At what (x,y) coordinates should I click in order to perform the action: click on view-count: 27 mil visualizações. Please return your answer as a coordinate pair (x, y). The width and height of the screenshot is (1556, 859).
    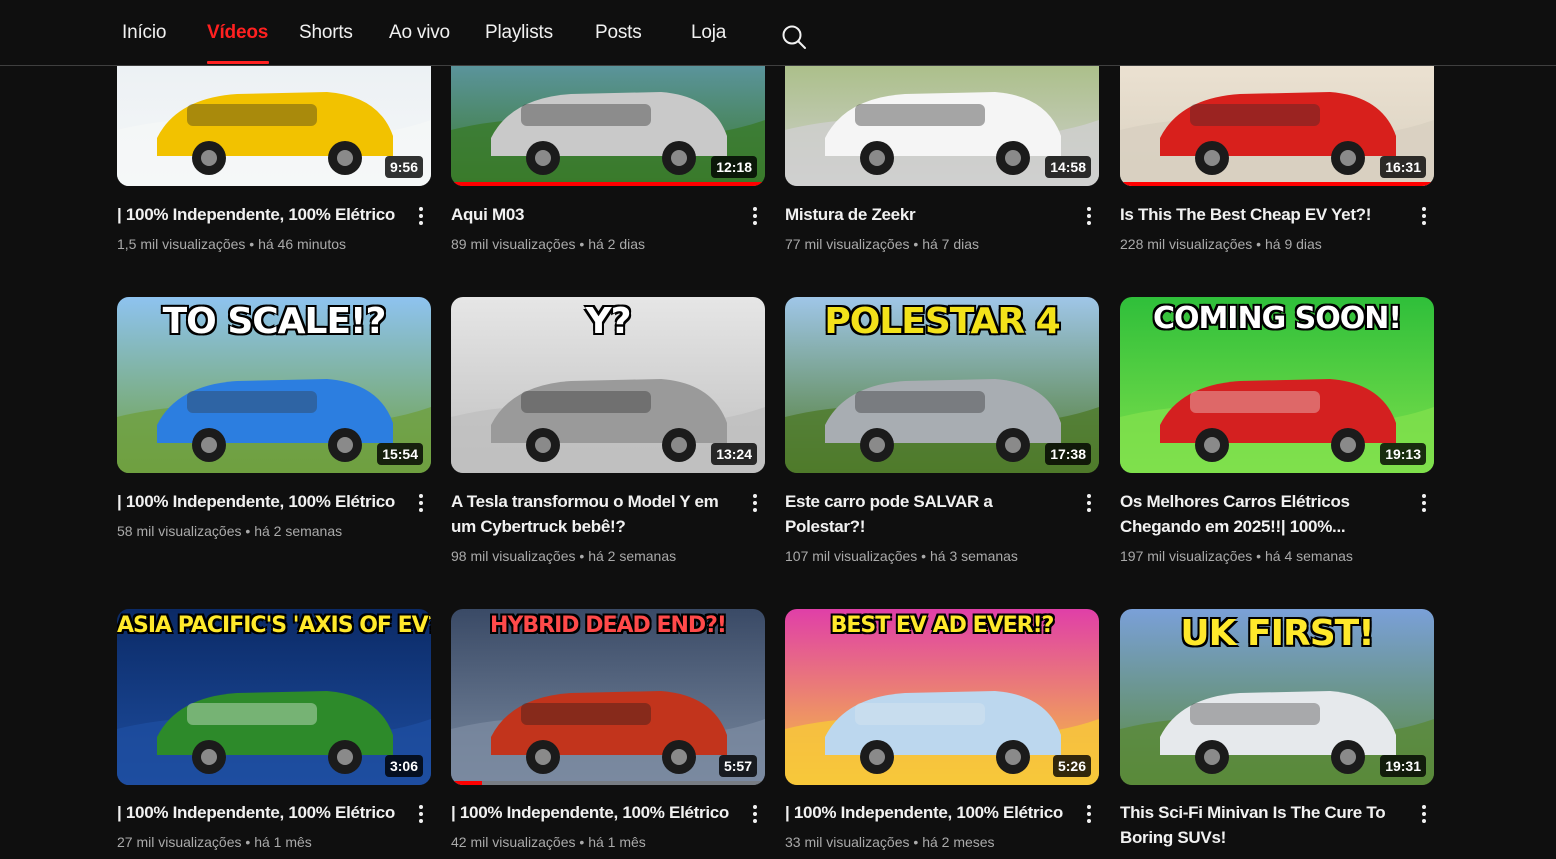
    Looking at the image, I should click on (179, 842).